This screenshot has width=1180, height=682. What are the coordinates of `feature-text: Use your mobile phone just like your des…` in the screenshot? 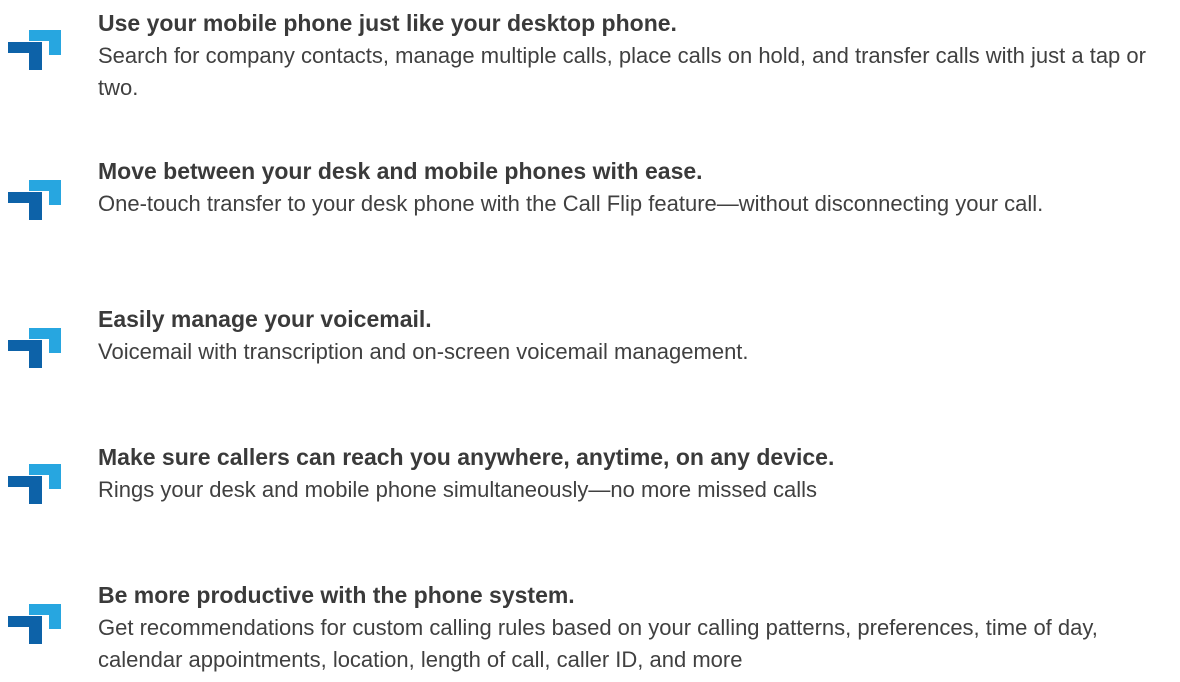 It's located at (628, 56).